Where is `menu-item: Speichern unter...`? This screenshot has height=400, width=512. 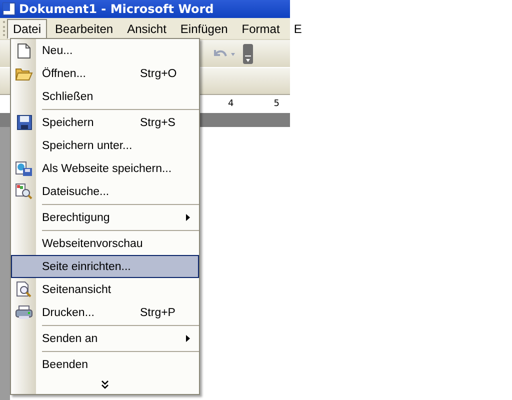
menu-item: Speichern unter... is located at coordinates (105, 145).